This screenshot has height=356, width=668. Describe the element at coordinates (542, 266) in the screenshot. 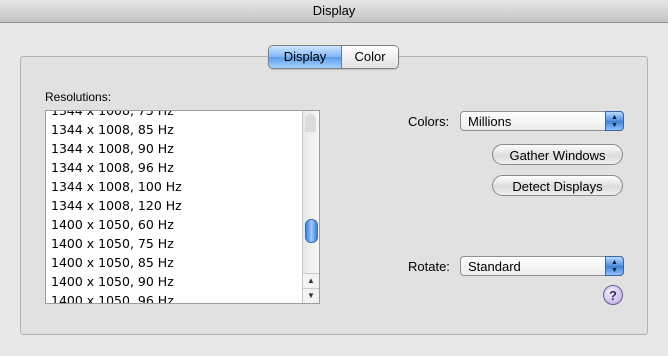

I see `rotate-select: Standard ▲ ▼` at that location.